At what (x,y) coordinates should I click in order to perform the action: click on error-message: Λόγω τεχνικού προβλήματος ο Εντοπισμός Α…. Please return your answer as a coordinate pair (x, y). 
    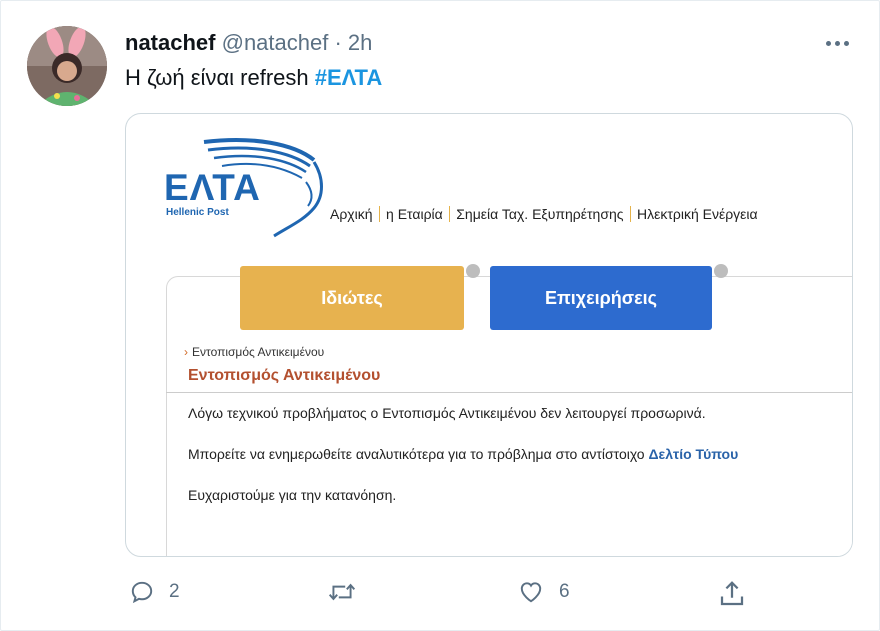
    Looking at the image, I should click on (447, 413).